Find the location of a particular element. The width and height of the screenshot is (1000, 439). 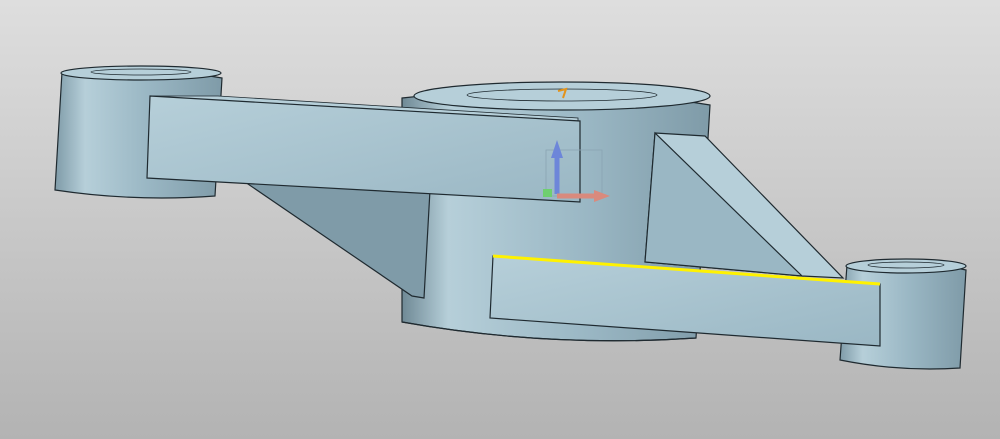

right-boss-top-face is located at coordinates (906, 266).